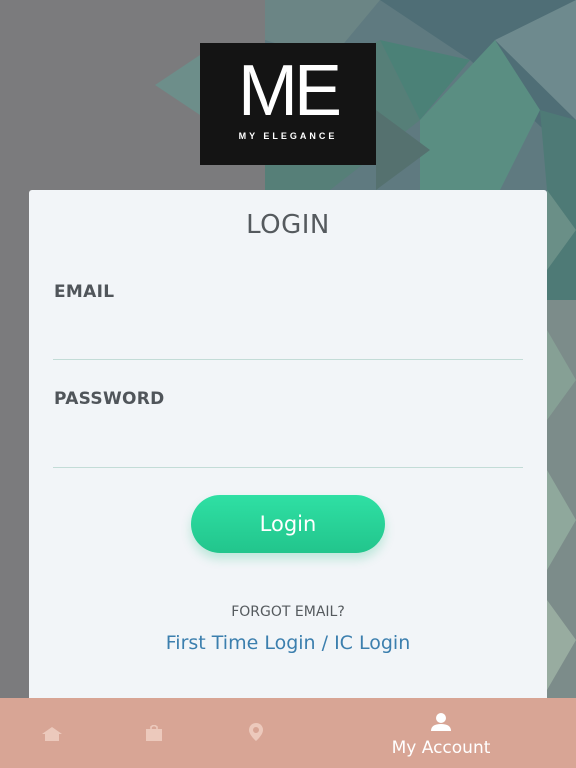  Describe the element at coordinates (441, 722) in the screenshot. I see `user-icon` at that location.